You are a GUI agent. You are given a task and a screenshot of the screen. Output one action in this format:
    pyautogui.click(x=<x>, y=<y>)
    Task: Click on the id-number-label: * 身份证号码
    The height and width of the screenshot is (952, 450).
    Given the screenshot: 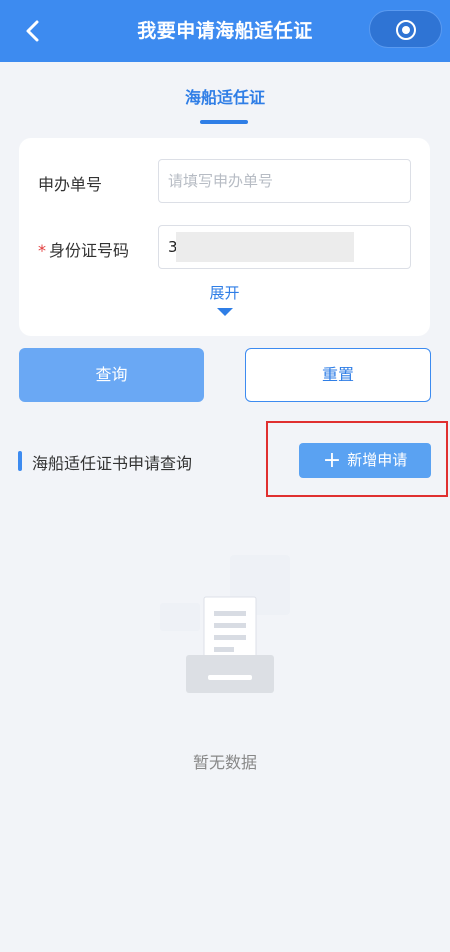 What is the action you would take?
    pyautogui.click(x=83, y=249)
    